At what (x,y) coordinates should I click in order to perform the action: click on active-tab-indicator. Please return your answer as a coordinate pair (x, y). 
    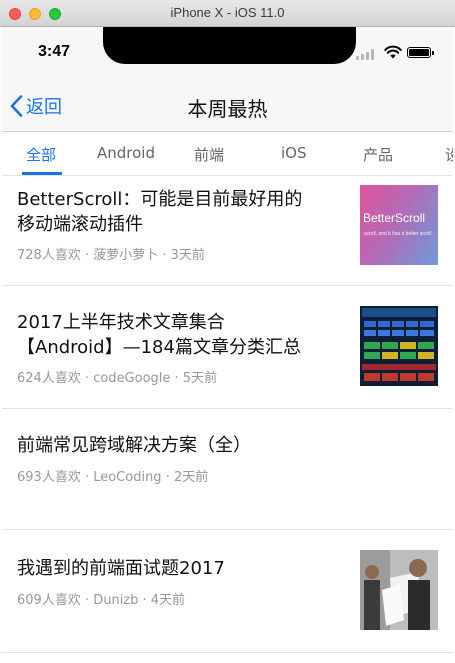
    Looking at the image, I should click on (42, 173).